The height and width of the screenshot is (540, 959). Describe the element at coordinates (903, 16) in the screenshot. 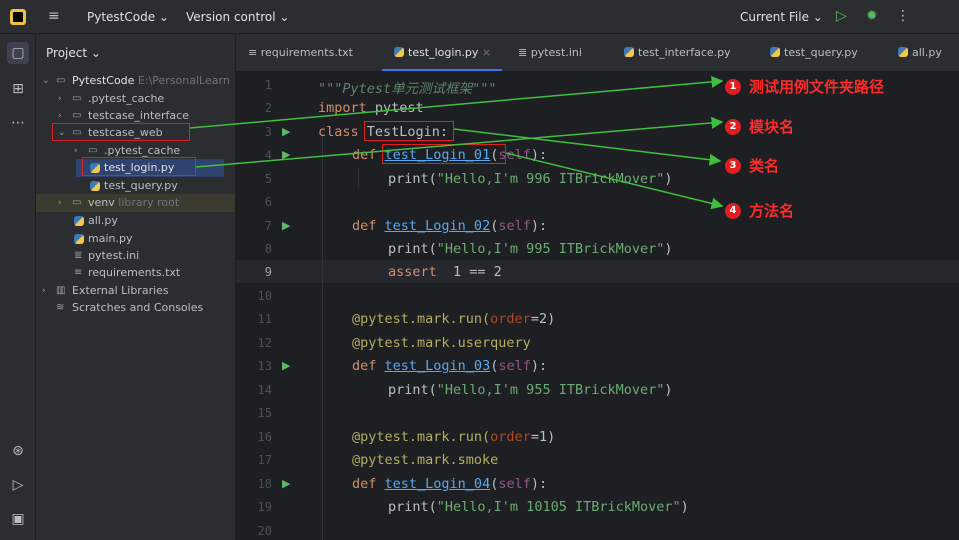

I see `more-actions-icon: ⋮` at that location.